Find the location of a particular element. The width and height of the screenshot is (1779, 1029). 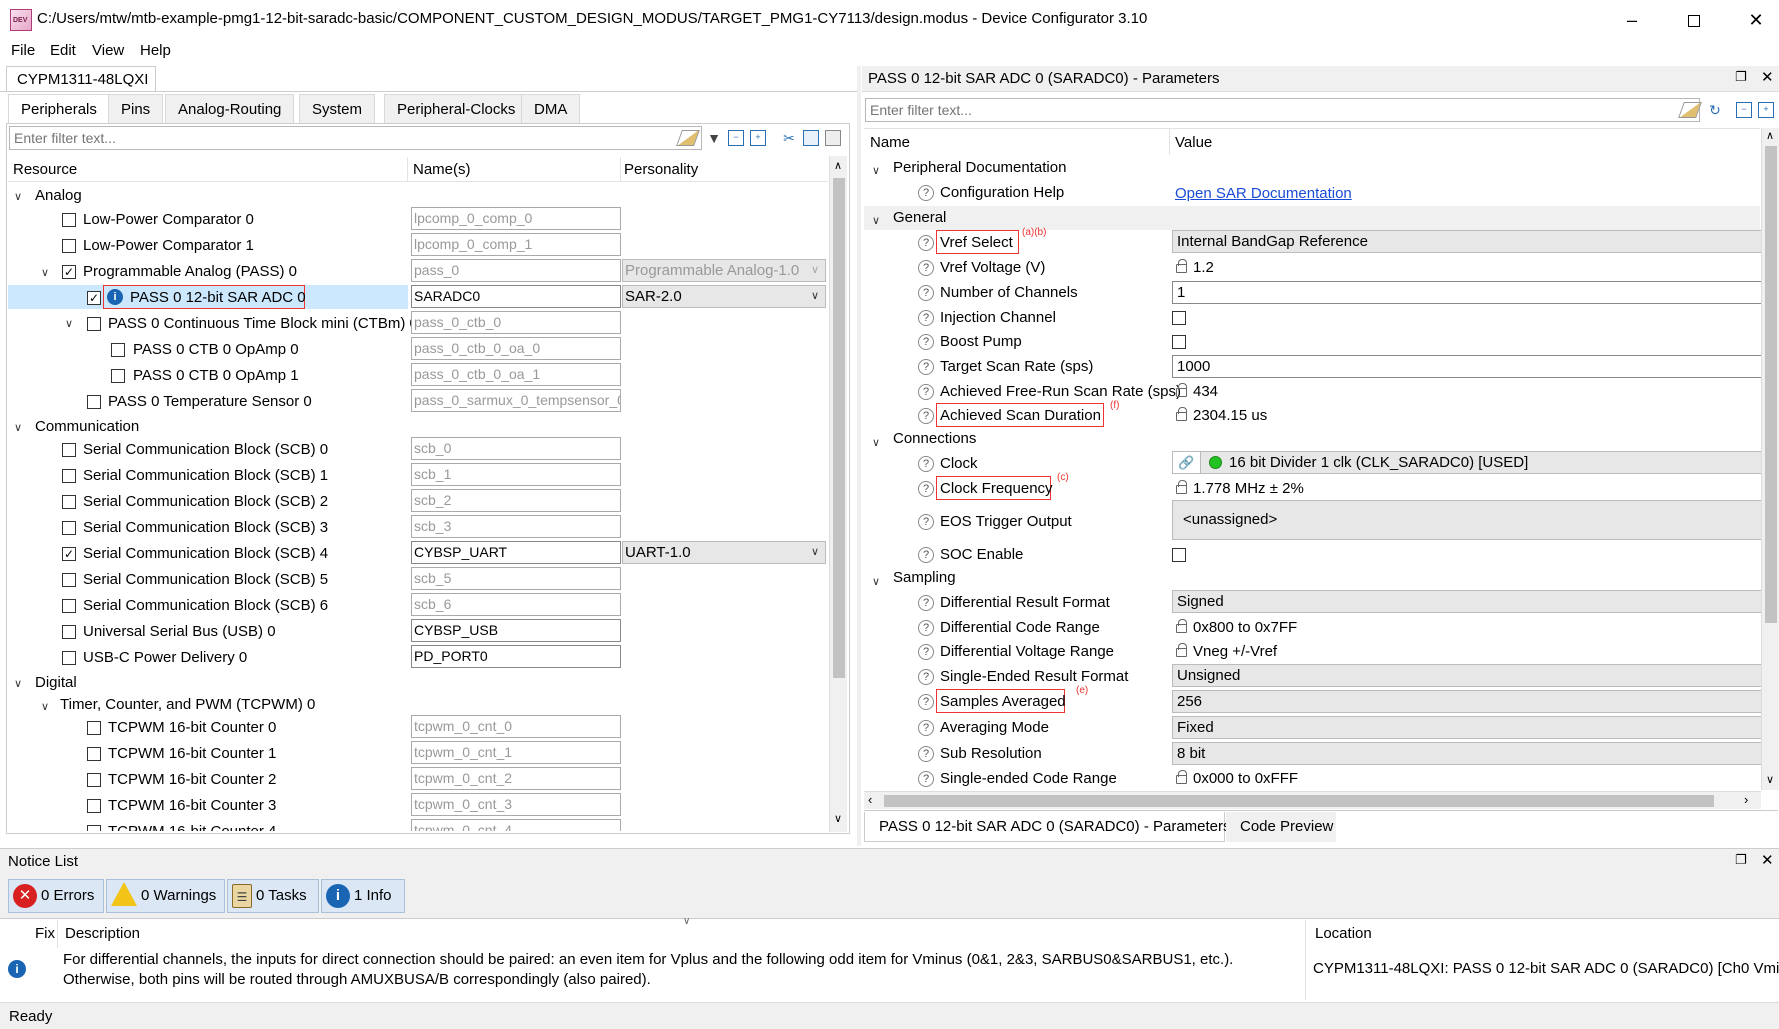

section-sampling: Sampling is located at coordinates (924, 577).